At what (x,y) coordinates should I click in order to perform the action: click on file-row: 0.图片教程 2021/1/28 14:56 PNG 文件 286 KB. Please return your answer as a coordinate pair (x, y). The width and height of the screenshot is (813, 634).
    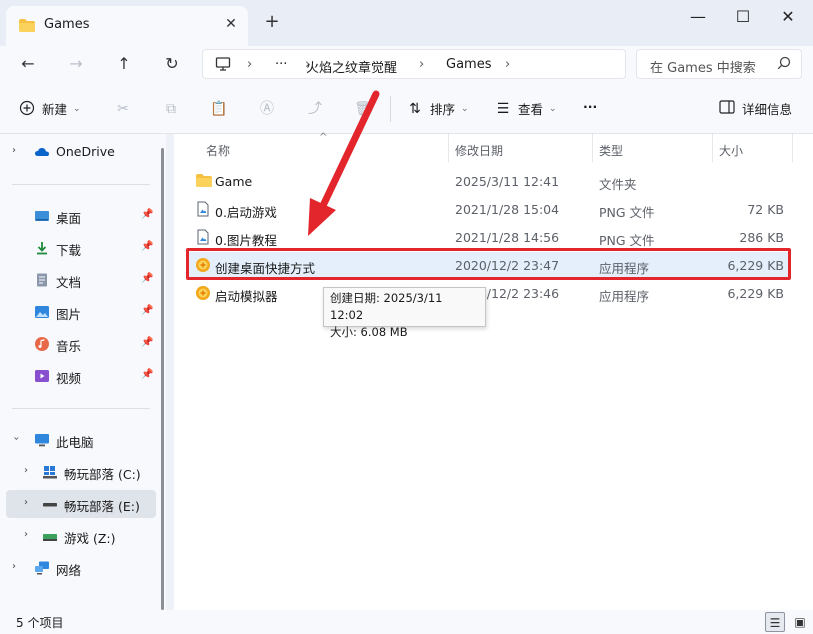
    Looking at the image, I should click on (488, 237).